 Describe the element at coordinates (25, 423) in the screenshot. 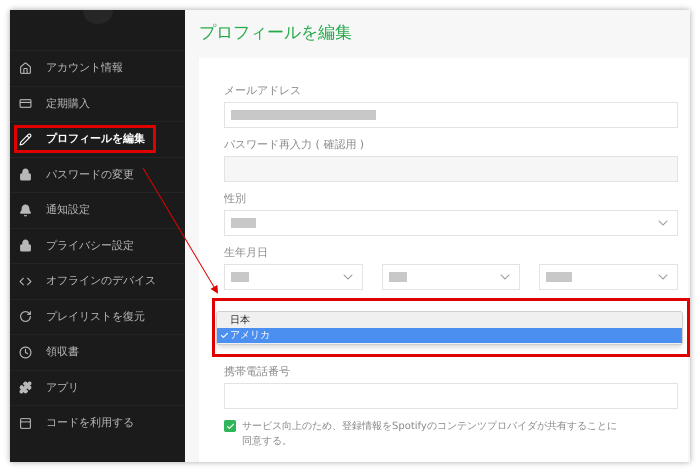

I see `panel-icon` at that location.